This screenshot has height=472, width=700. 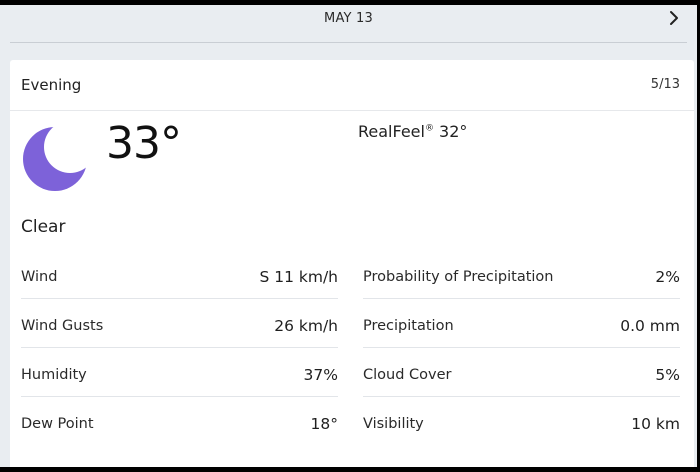 What do you see at coordinates (429, 128) in the screenshot?
I see `realfeel-trademark: ®` at bounding box center [429, 128].